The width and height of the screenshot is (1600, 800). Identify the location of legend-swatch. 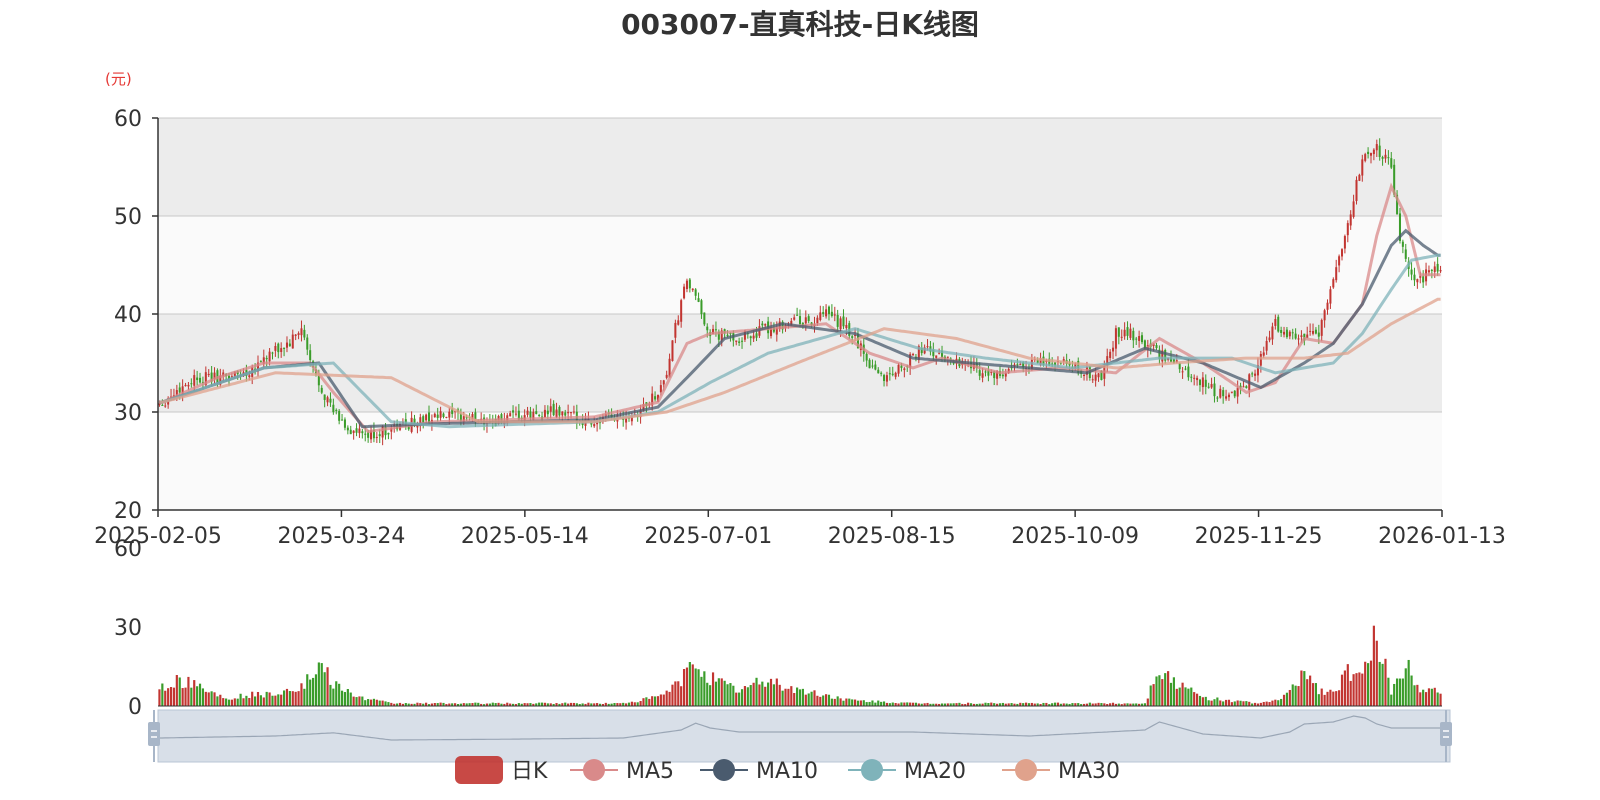
(479, 770).